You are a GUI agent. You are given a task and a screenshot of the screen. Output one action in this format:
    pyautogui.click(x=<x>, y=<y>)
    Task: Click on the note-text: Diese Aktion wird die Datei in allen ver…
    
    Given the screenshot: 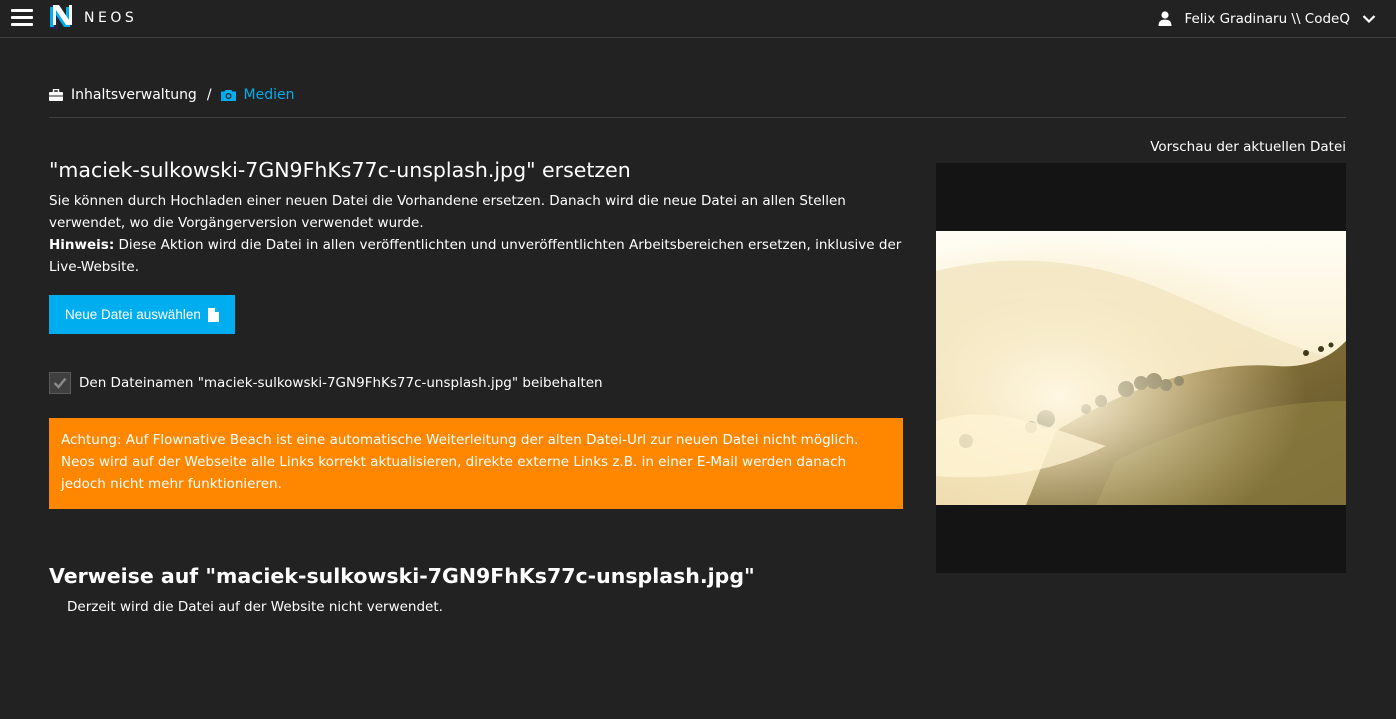 What is the action you would take?
    pyautogui.click(x=475, y=256)
    